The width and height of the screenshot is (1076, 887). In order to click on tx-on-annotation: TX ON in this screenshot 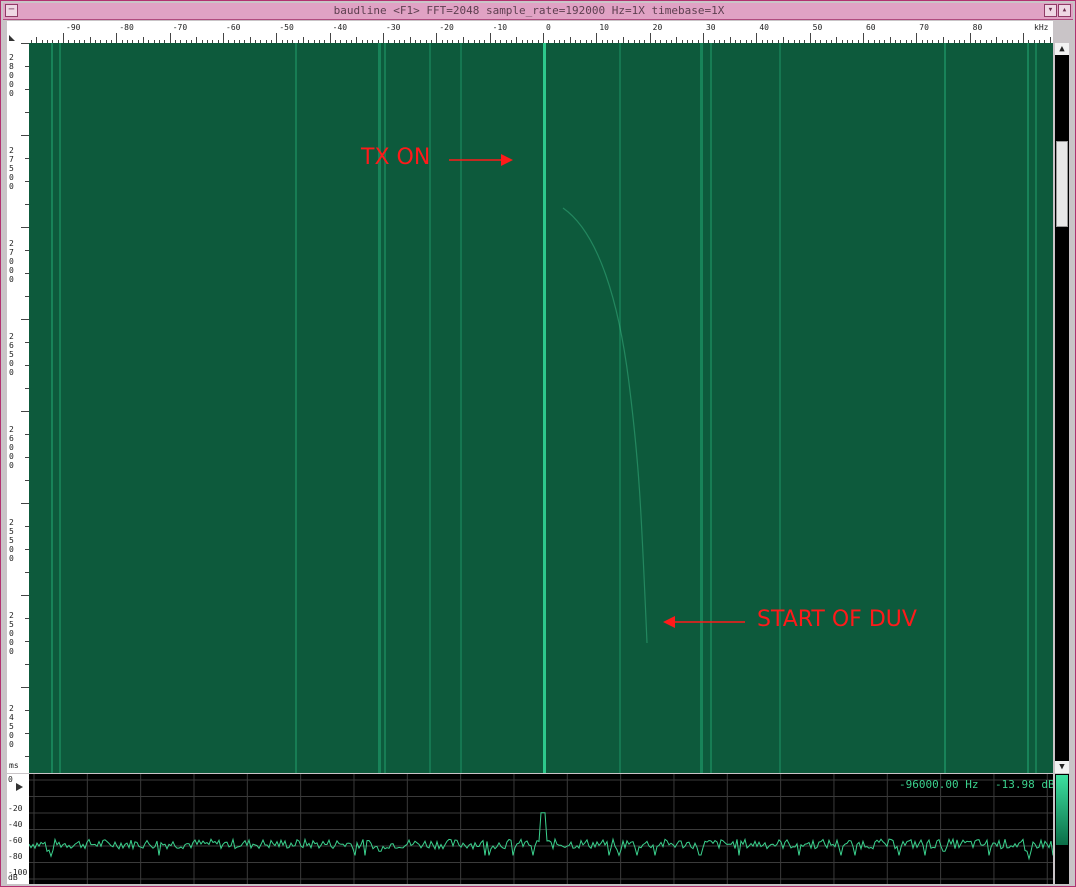, I will do `click(396, 157)`.